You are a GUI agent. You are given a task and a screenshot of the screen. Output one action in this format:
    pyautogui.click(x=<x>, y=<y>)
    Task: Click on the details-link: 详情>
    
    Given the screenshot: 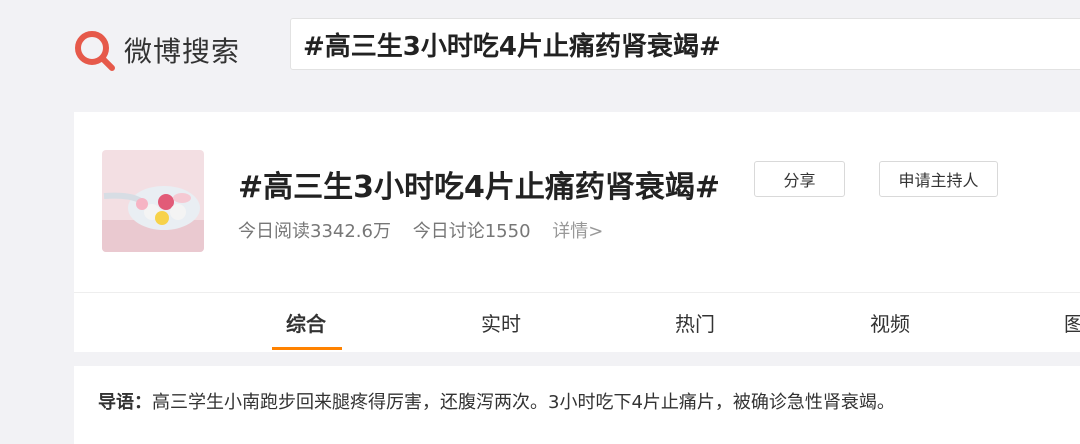 What is the action you would take?
    pyautogui.click(x=577, y=231)
    